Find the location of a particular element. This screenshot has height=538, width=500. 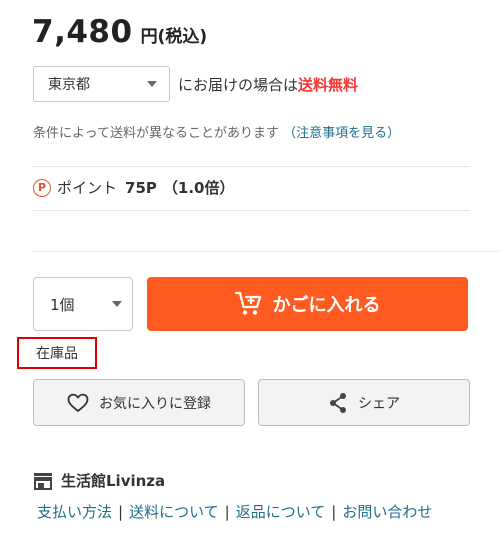

points-value: 75P is located at coordinates (141, 187).